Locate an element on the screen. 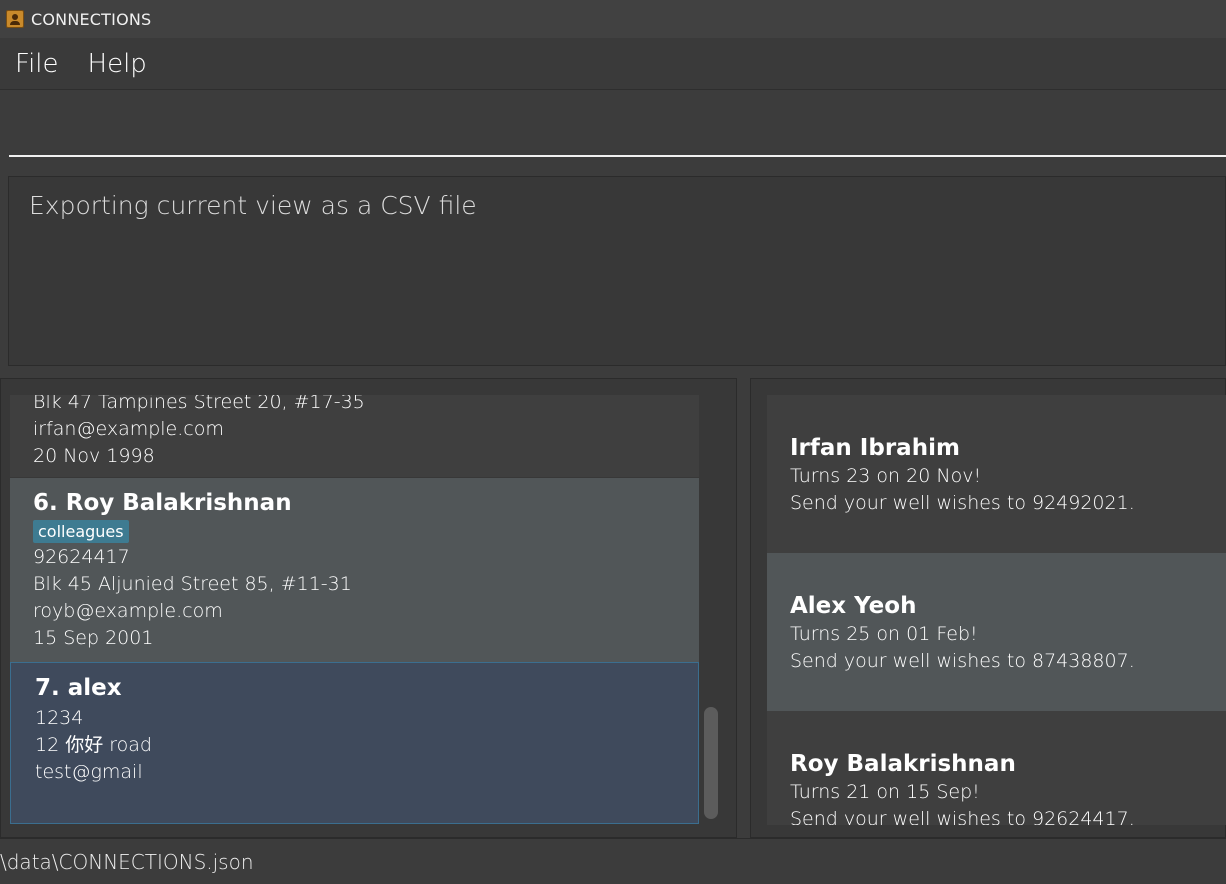  birthday-name: Alex Yeoh is located at coordinates (853, 606).